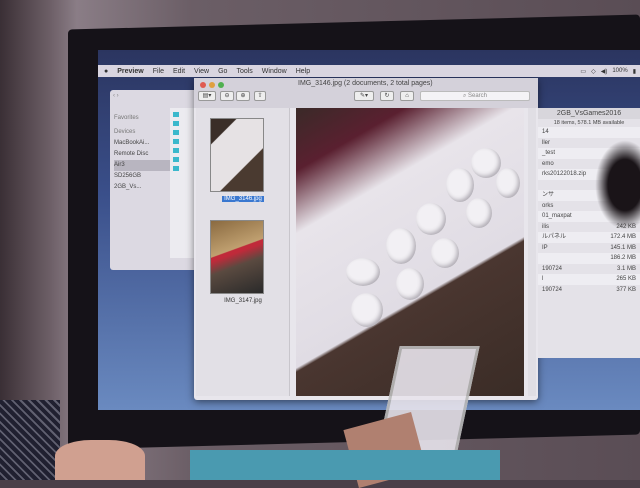  I want to click on wifi-icon: ◇, so click(593, 71).